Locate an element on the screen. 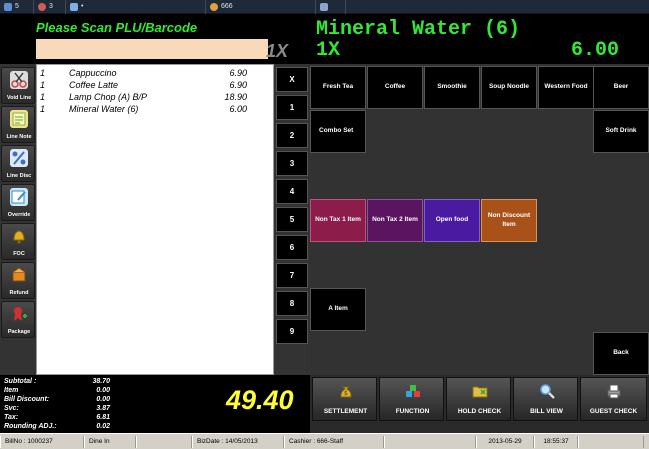 The width and height of the screenshot is (649, 449). money-bag-icon: $ is located at coordinates (346, 391).